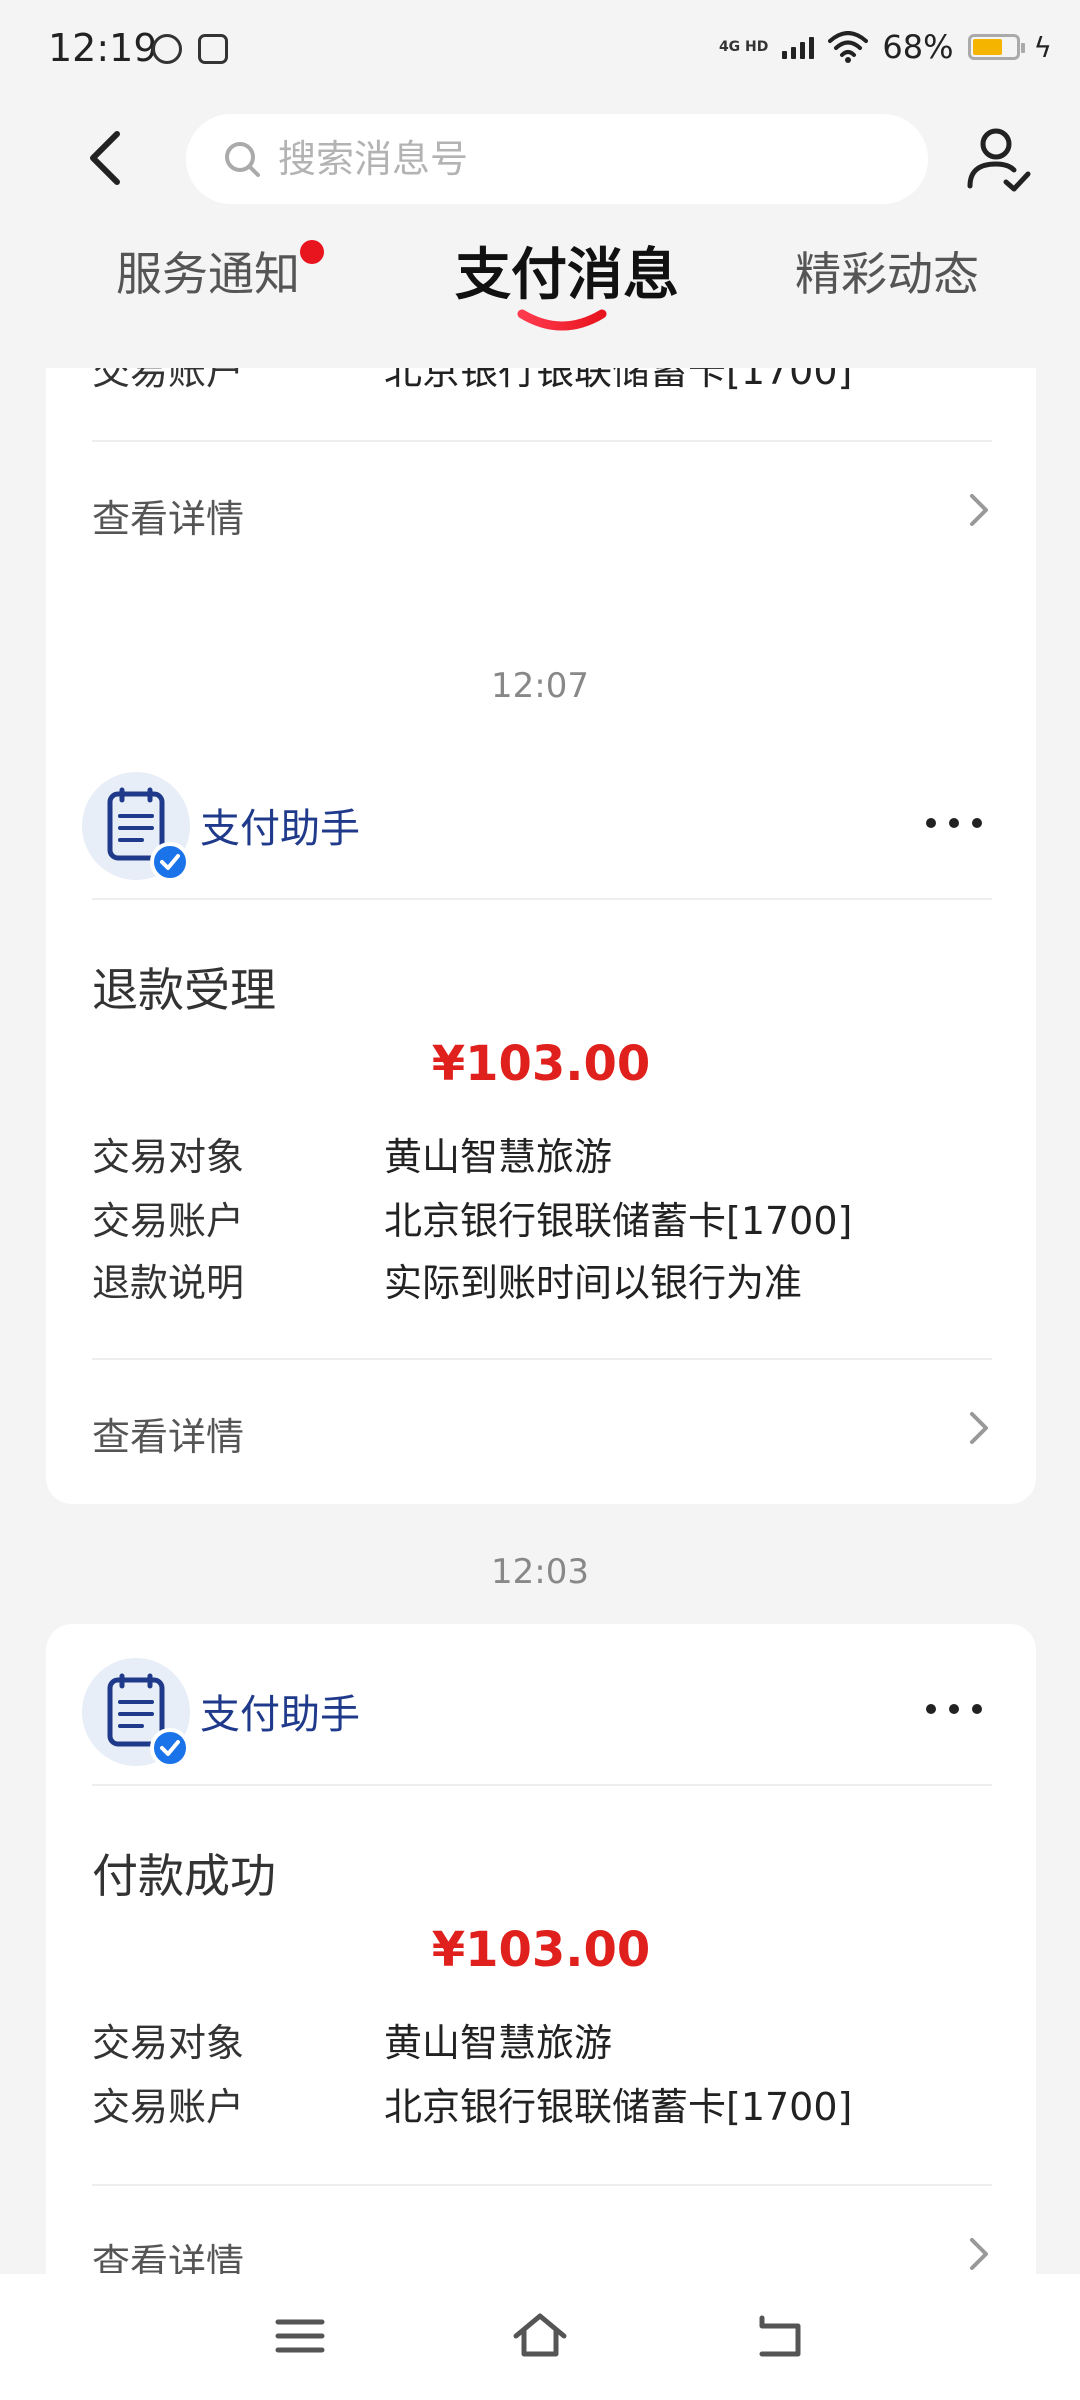 This screenshot has width=1080, height=2400. Describe the element at coordinates (184, 1876) in the screenshot. I see `message-title: 付款成功` at that location.